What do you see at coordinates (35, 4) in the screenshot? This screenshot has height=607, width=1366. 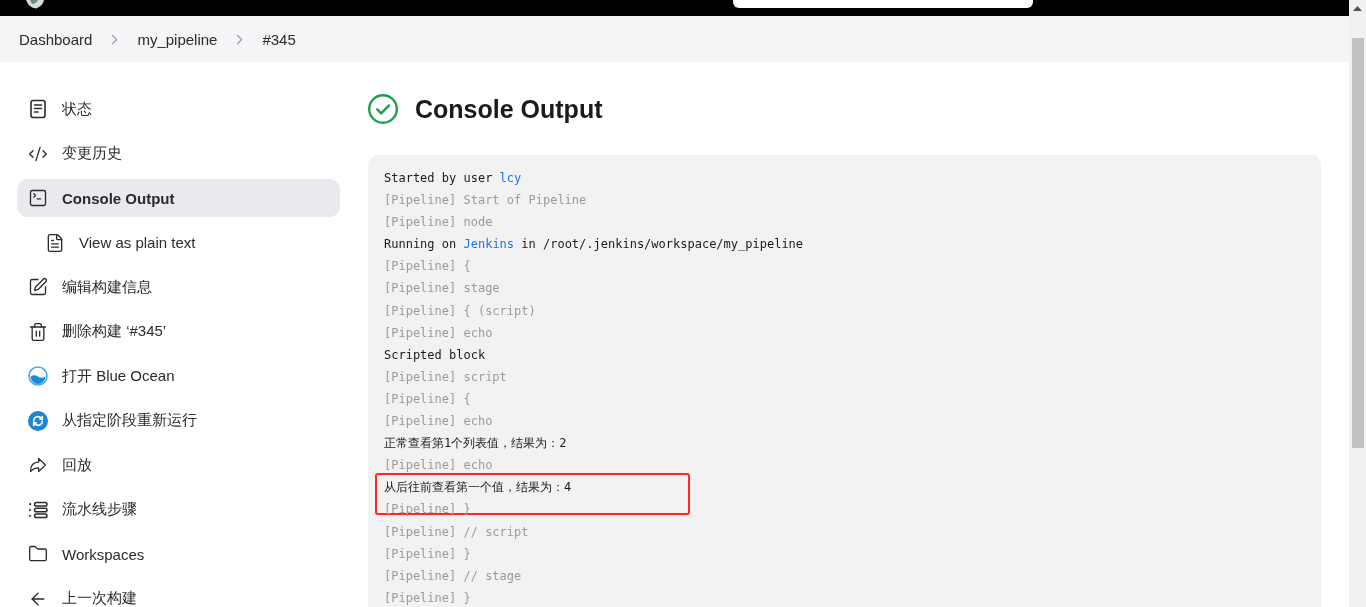 I see `logo-icon` at bounding box center [35, 4].